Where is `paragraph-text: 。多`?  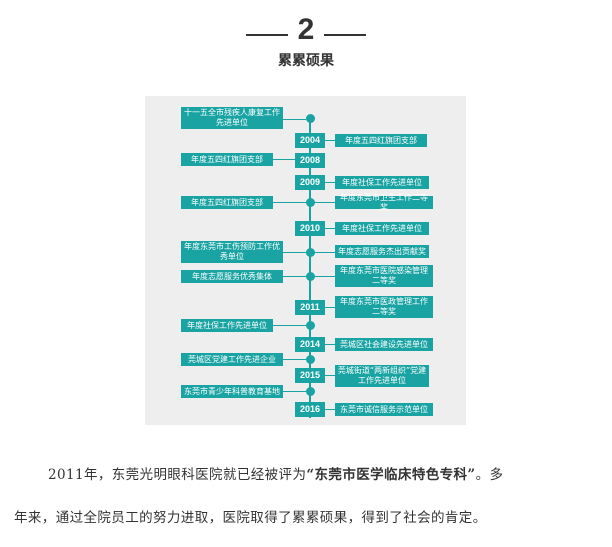
paragraph-text: 。多 is located at coordinates (489, 475).